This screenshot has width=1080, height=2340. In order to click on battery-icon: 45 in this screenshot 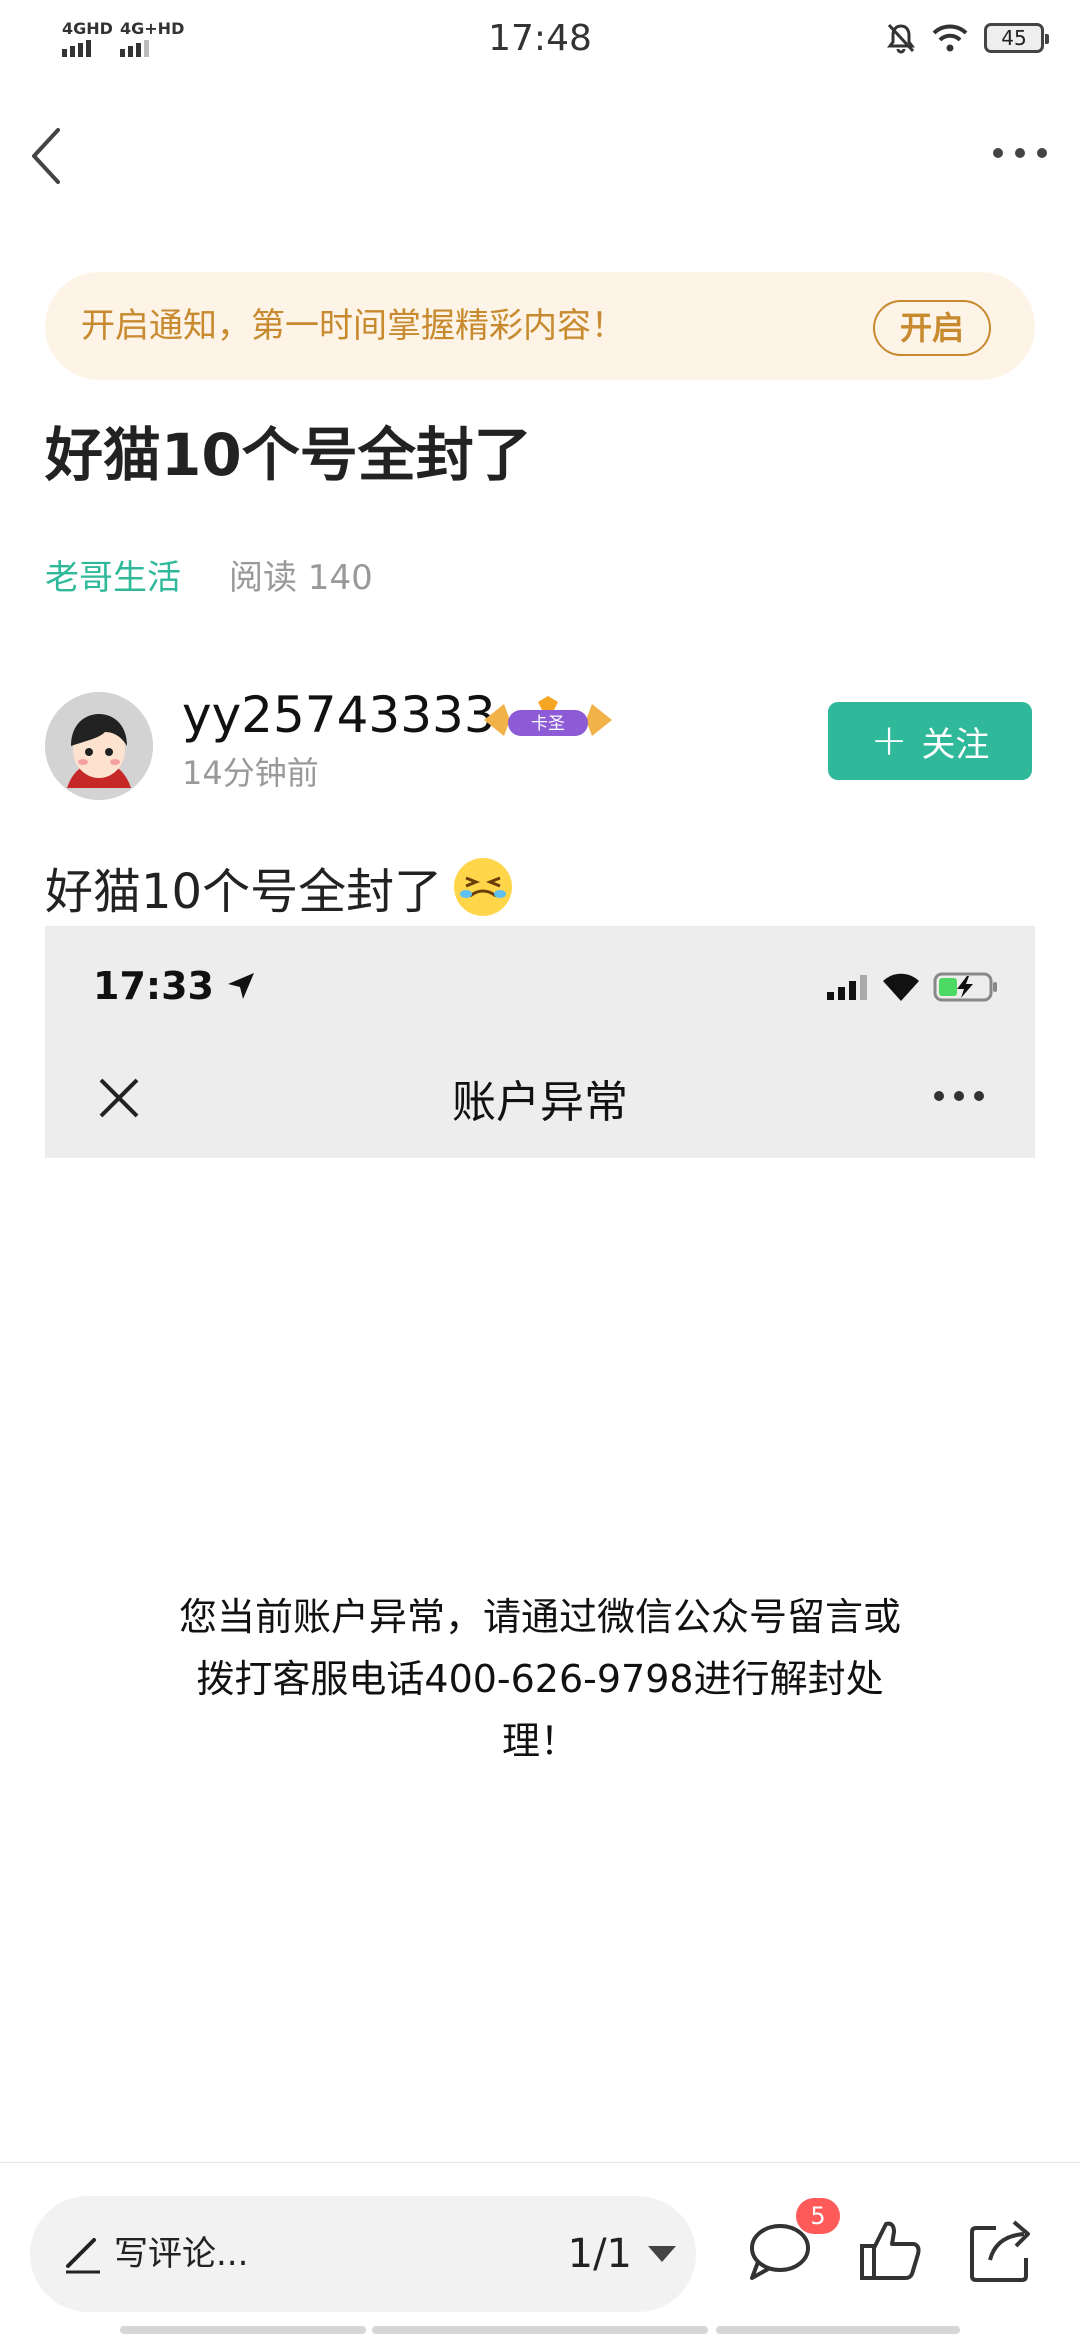, I will do `click(1016, 38)`.